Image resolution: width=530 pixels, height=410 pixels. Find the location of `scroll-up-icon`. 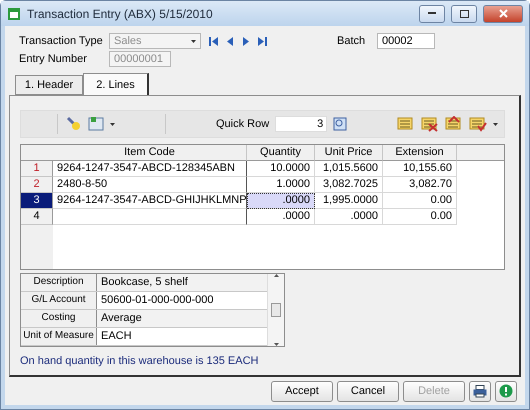

scroll-up-icon is located at coordinates (276, 275).